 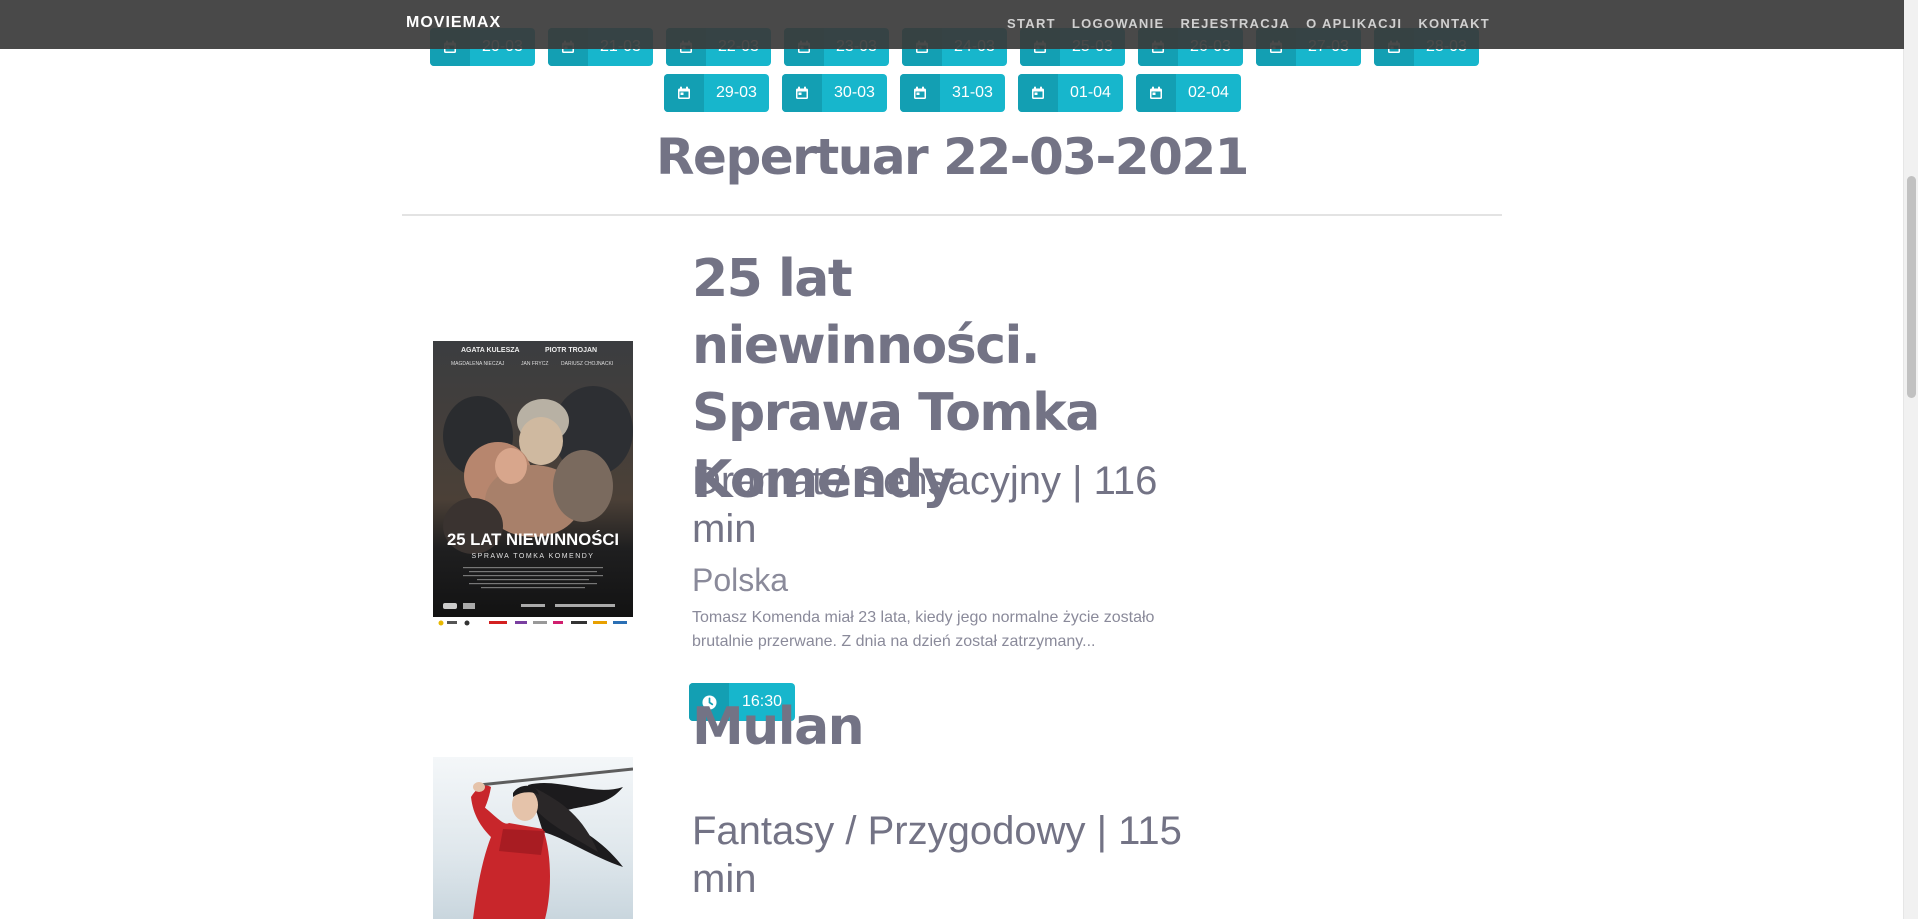 I want to click on poster-credit: DARIUSZ CHOJNACKI, so click(x=587, y=364).